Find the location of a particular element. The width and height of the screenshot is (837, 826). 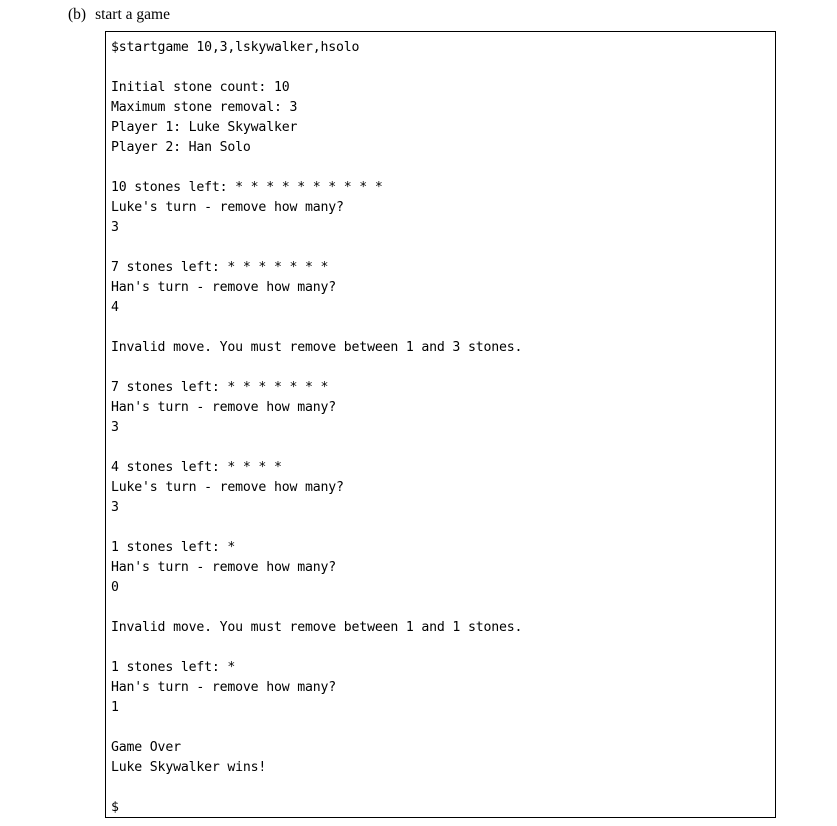

figure-caption: (b) start a game is located at coordinates (119, 15).